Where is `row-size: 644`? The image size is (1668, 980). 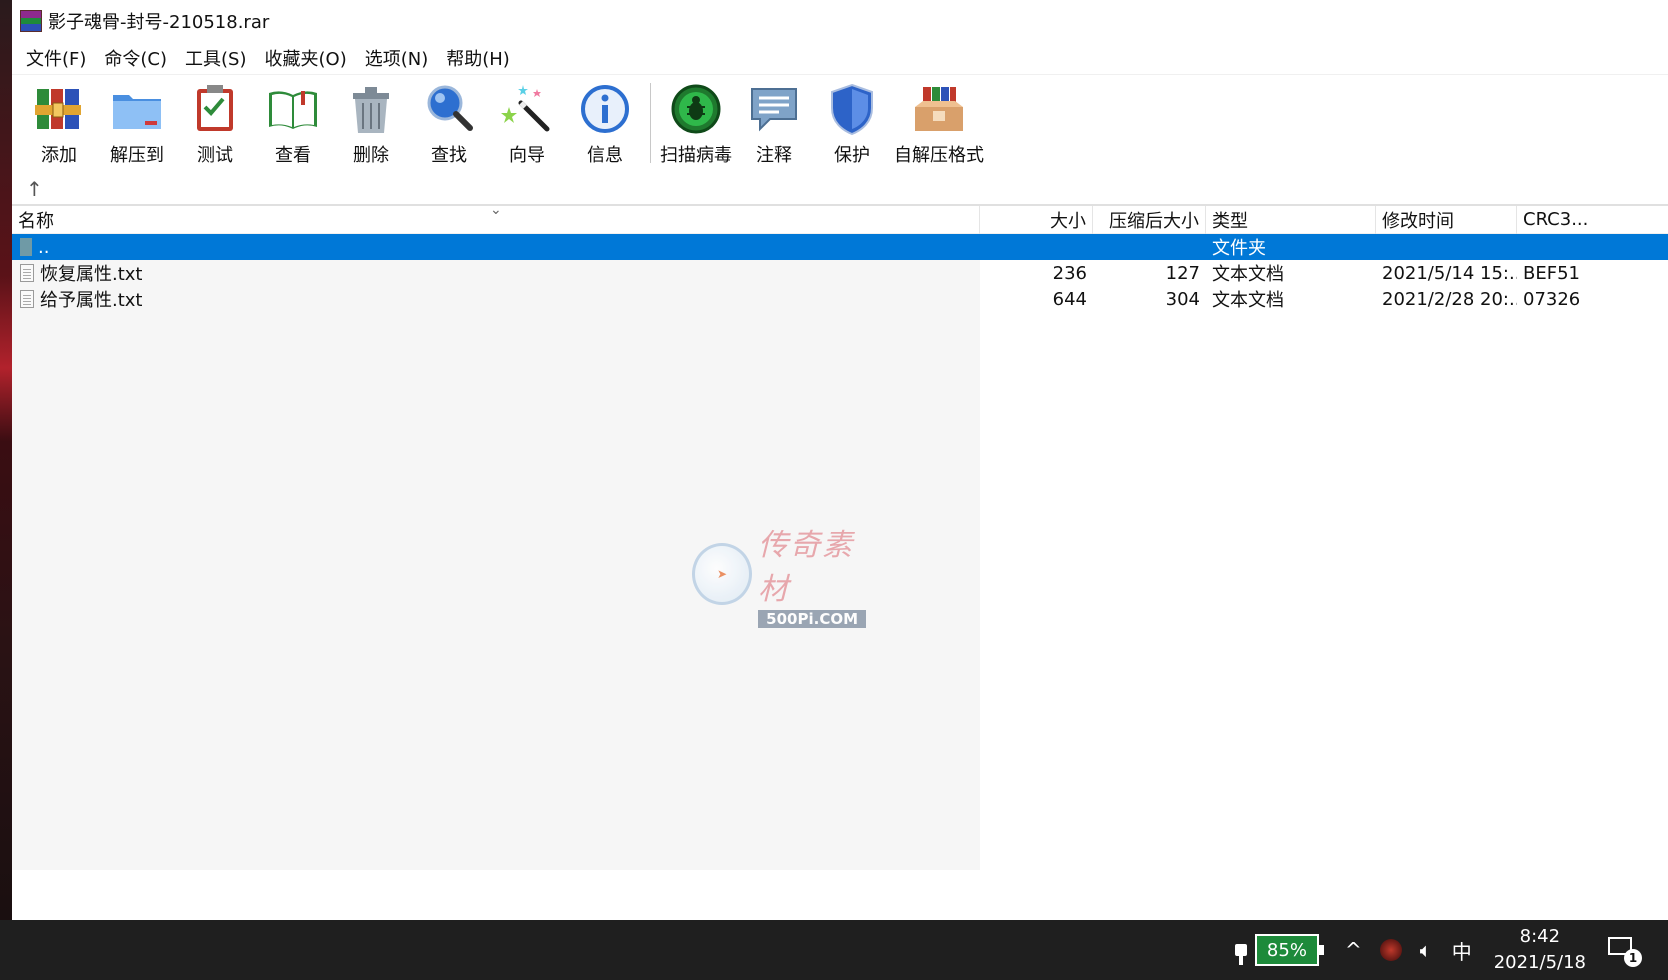 row-size: 644 is located at coordinates (1069, 299).